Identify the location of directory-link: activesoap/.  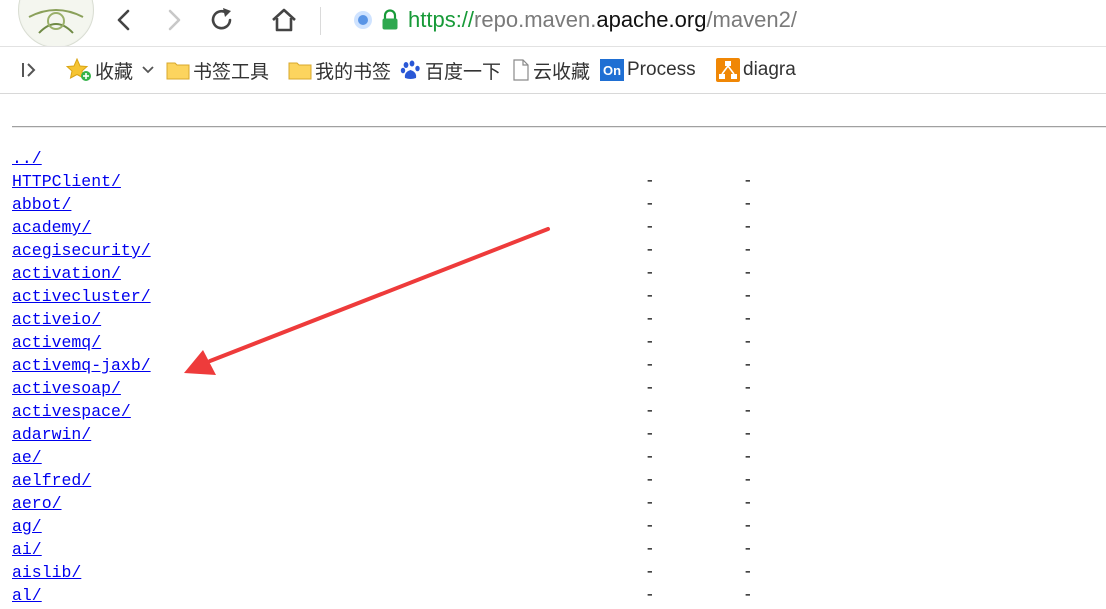
(66, 388).